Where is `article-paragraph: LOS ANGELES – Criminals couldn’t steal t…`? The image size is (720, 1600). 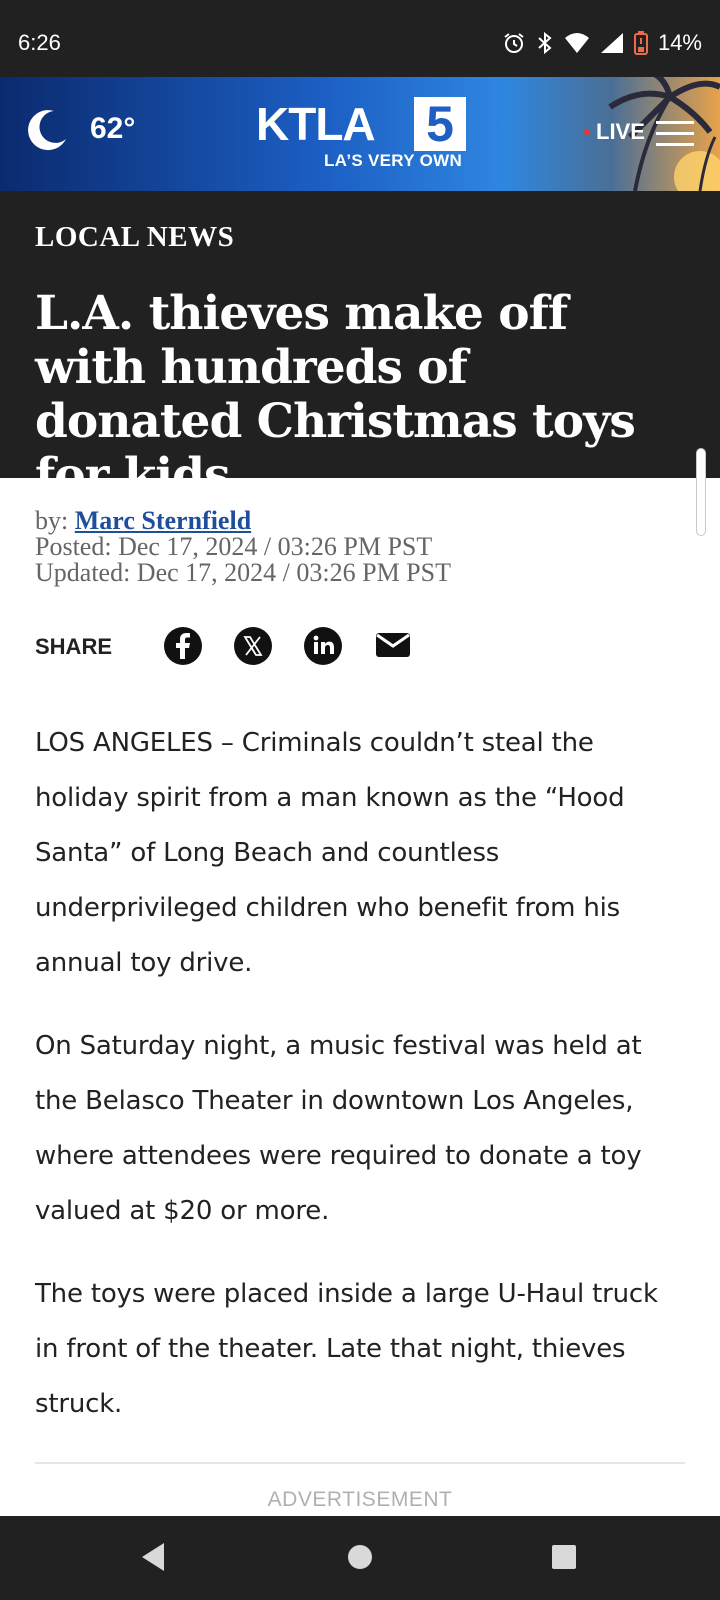
article-paragraph: LOS ANGELES – Criminals couldn’t steal t… is located at coordinates (330, 853).